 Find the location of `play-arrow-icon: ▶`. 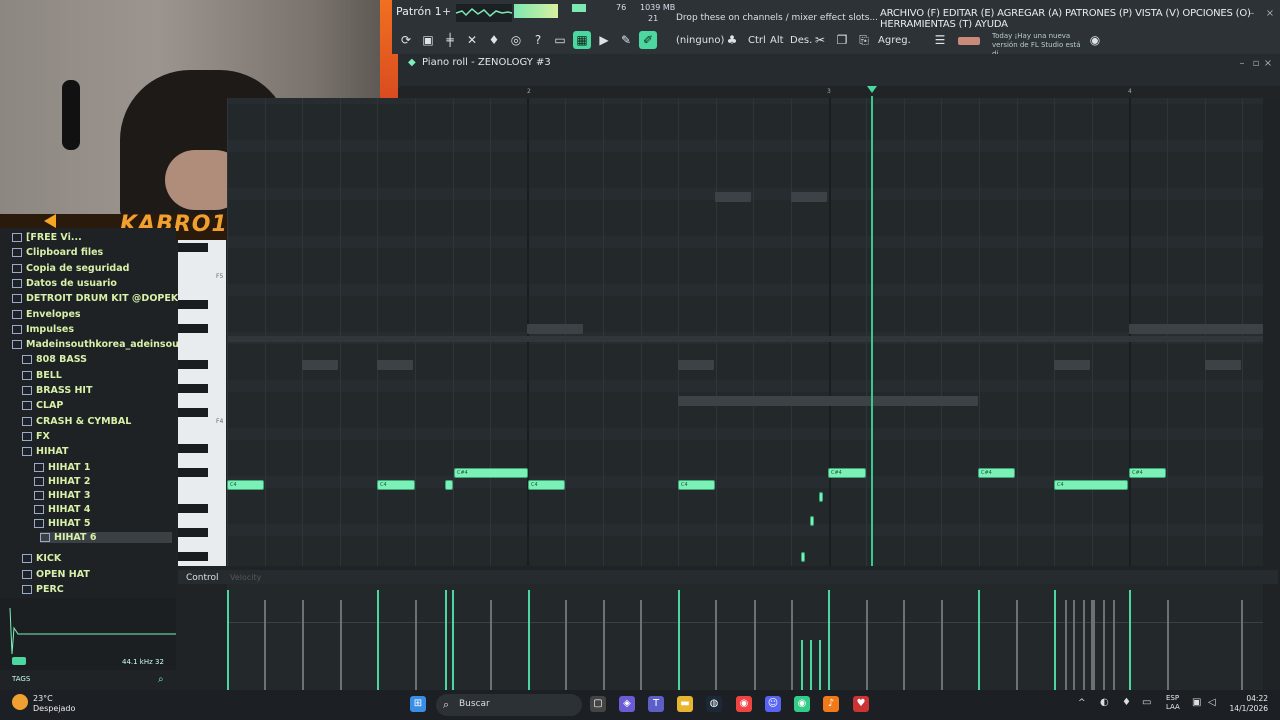

play-arrow-icon: ▶ is located at coordinates (604, 40).